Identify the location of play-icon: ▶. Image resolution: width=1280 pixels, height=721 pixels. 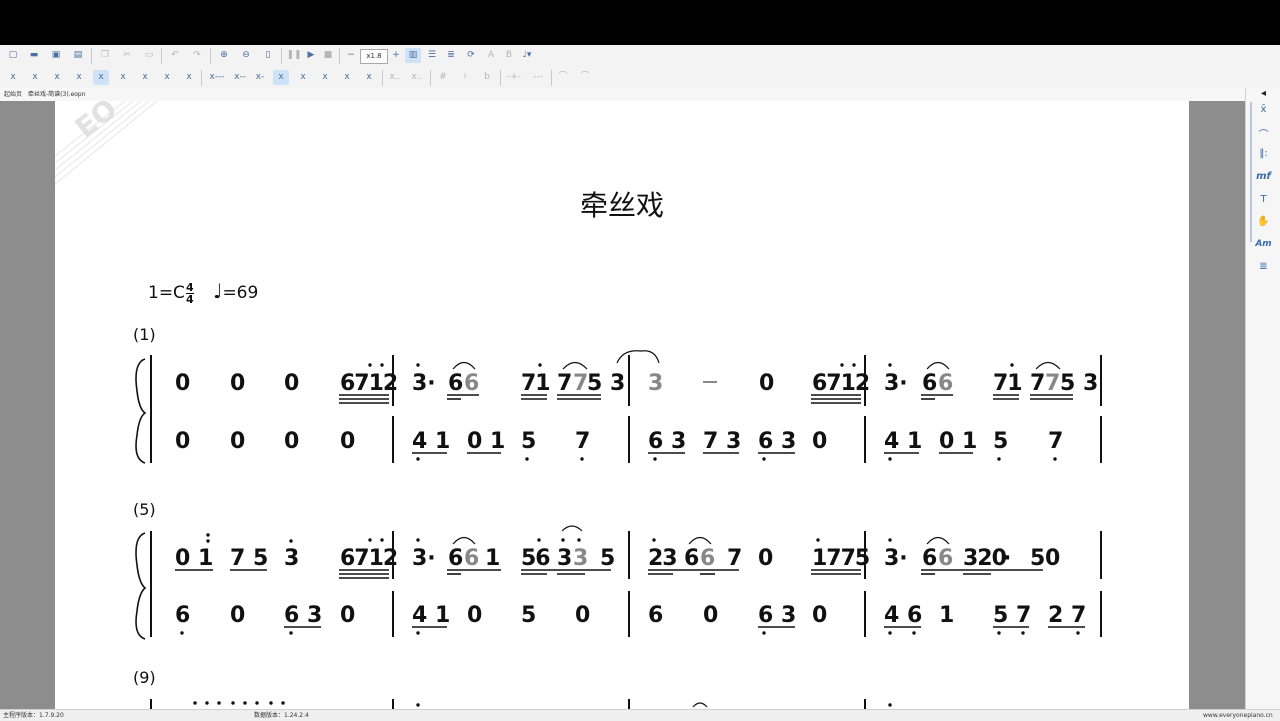
(311, 55).